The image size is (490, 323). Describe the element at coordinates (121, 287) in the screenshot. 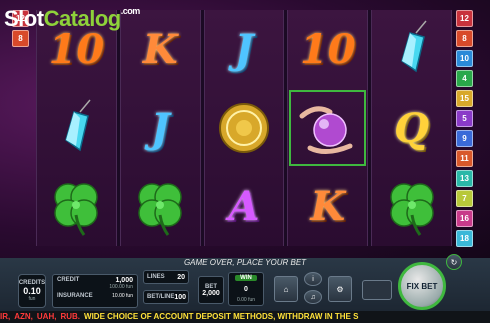

I see `credit-sub-value: 100.00 fun` at that location.